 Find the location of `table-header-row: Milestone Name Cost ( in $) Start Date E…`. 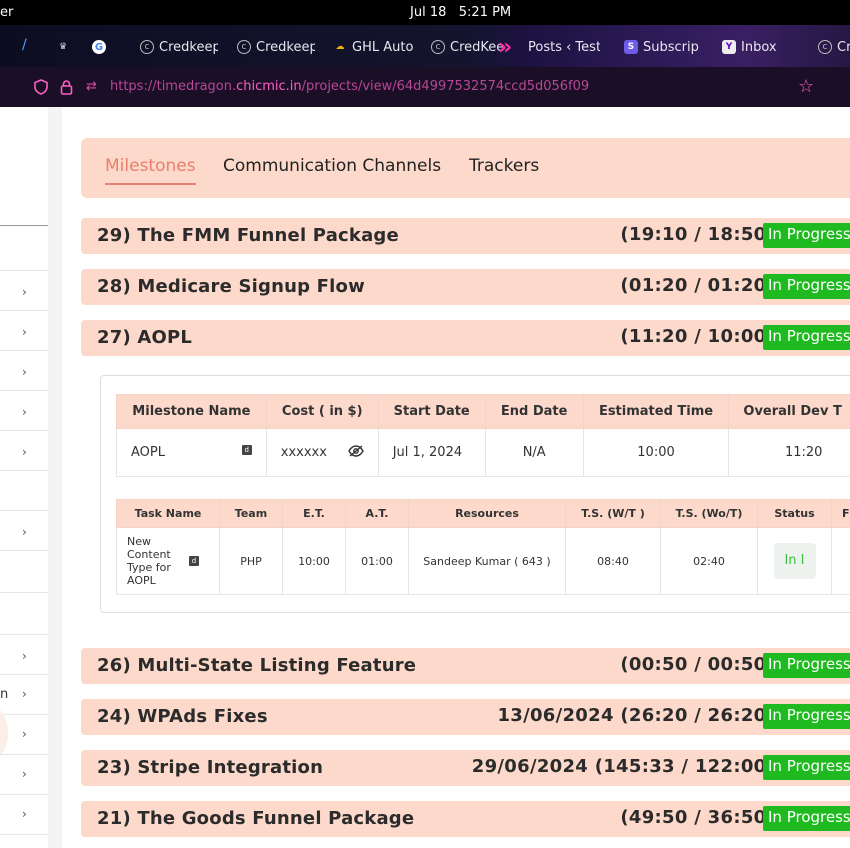

table-header-row: Milestone Name Cost ( in $) Start Date E… is located at coordinates (483, 411).